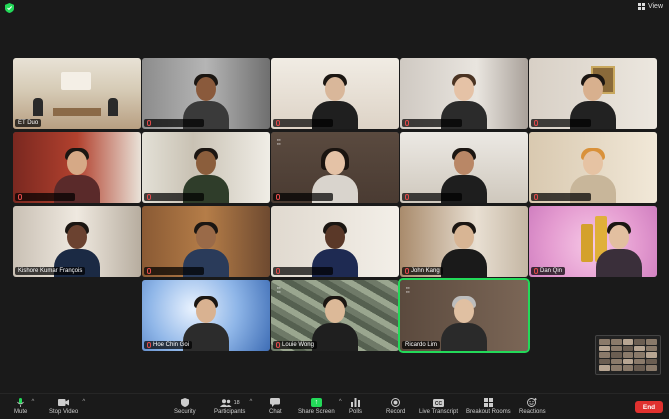 The image size is (669, 419). I want to click on chat-button: Chat, so click(275, 406).